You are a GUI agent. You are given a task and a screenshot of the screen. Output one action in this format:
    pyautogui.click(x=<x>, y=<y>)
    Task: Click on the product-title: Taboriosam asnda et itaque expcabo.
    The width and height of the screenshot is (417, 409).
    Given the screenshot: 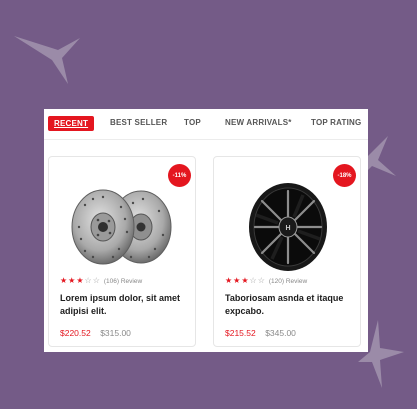 What is the action you would take?
    pyautogui.click(x=290, y=305)
    